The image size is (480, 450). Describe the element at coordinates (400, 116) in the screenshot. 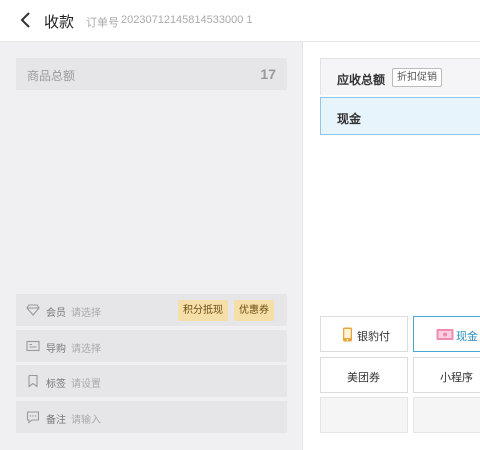

I see `selected-payment-row: 现金` at that location.